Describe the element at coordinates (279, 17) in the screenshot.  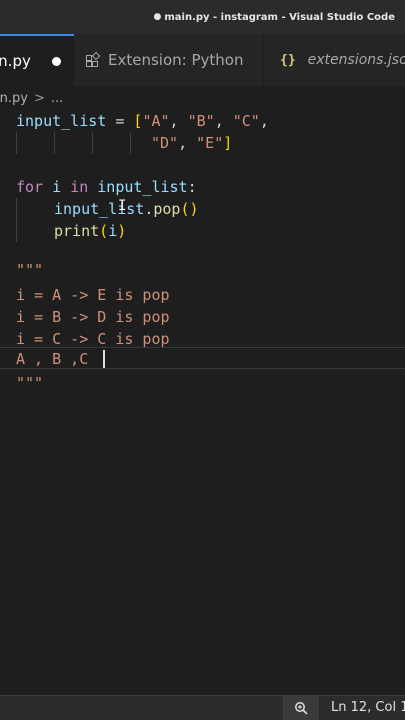
I see `window-title: main.py - instagram - Visual Studio Code` at that location.